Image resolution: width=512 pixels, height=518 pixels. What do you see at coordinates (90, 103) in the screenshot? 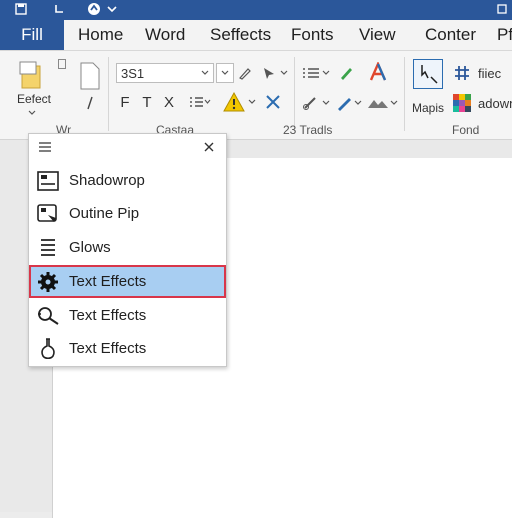
I see `italic-slash-icon` at bounding box center [90, 103].